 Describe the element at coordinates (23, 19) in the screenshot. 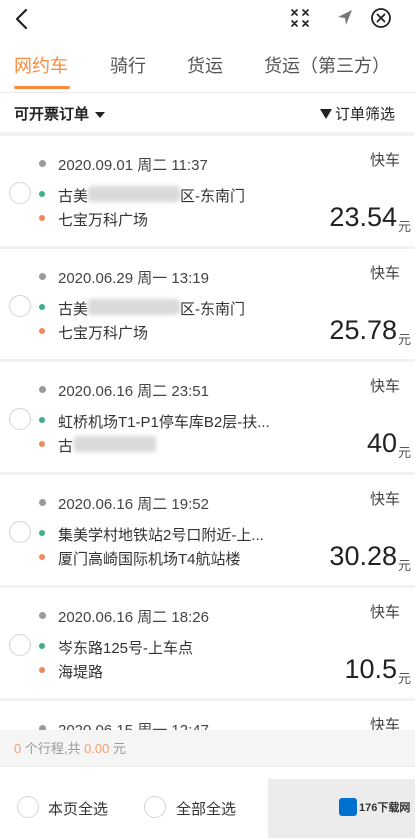

I see `chevron-left-icon` at that location.